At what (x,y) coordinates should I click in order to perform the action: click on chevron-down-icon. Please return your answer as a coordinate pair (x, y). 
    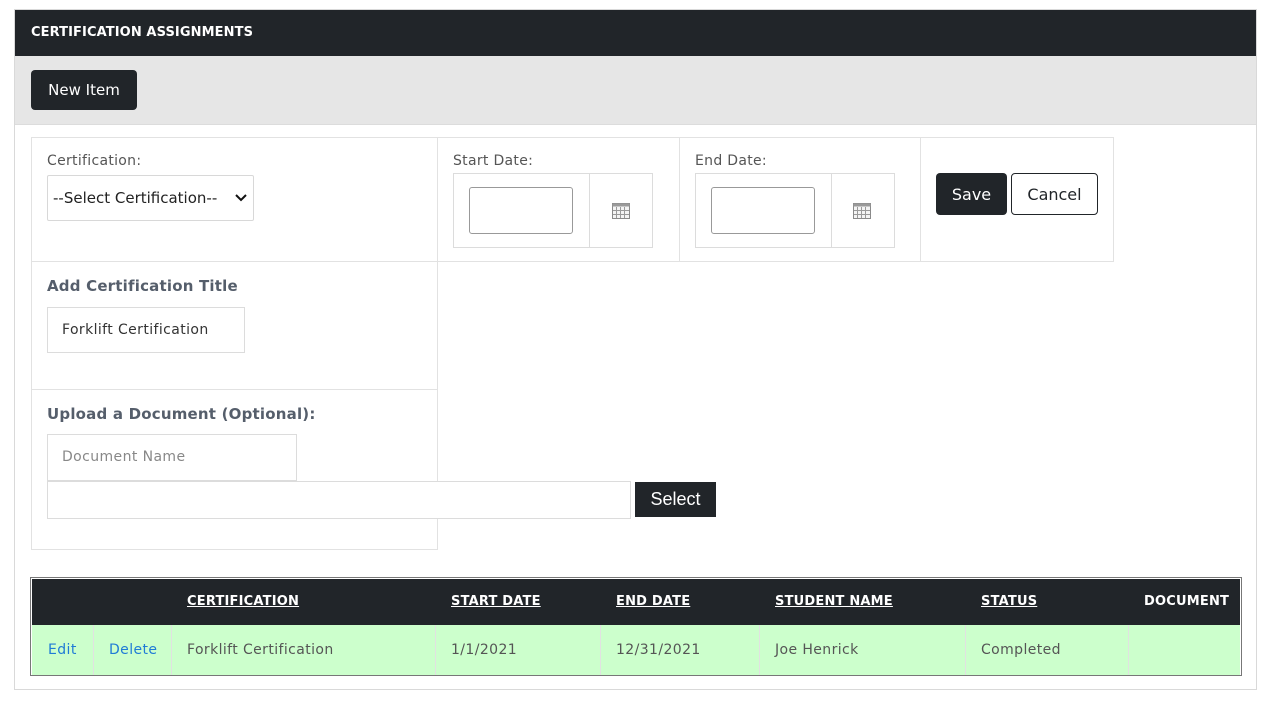
    Looking at the image, I should click on (241, 207).